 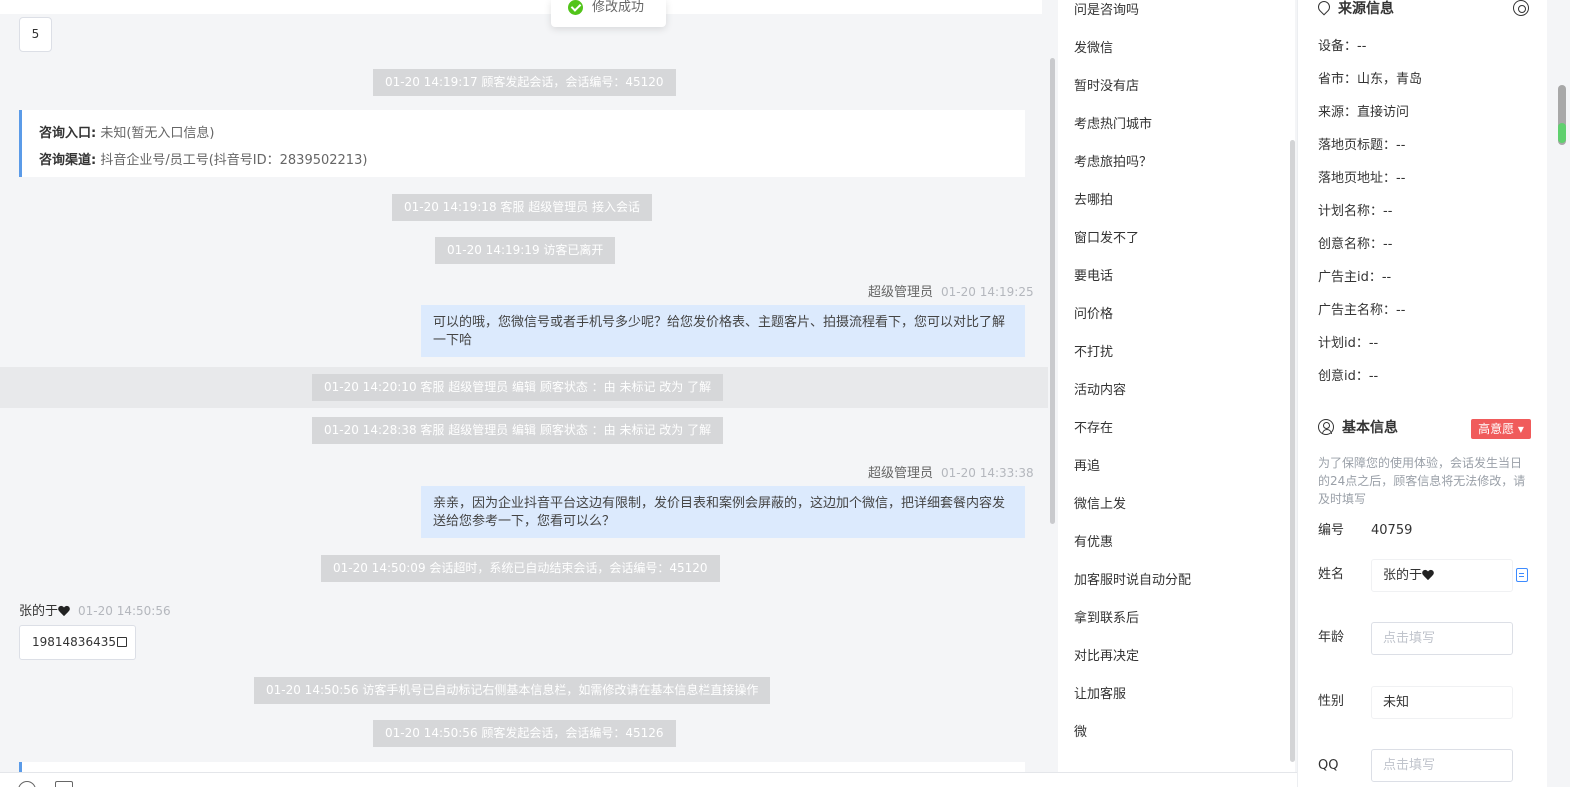 I want to click on user-circle-icon, so click(x=1326, y=427).